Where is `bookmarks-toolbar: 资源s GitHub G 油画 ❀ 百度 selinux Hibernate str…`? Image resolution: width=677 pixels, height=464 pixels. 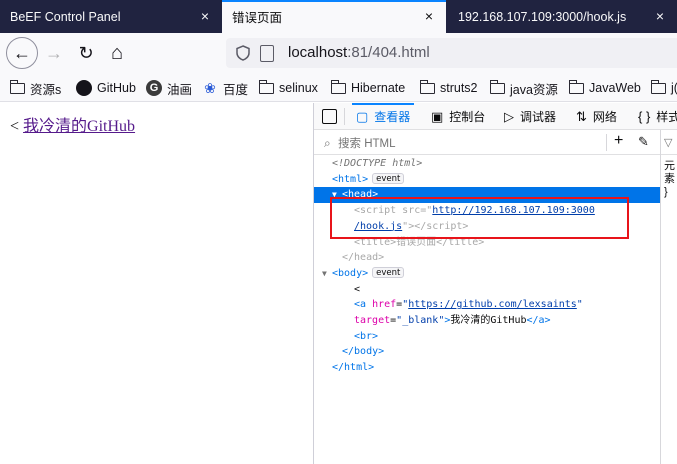
bookmarks-toolbar: 资源s GitHub G 油画 ❀ 百度 selinux Hibernate str… is located at coordinates (338, 87).